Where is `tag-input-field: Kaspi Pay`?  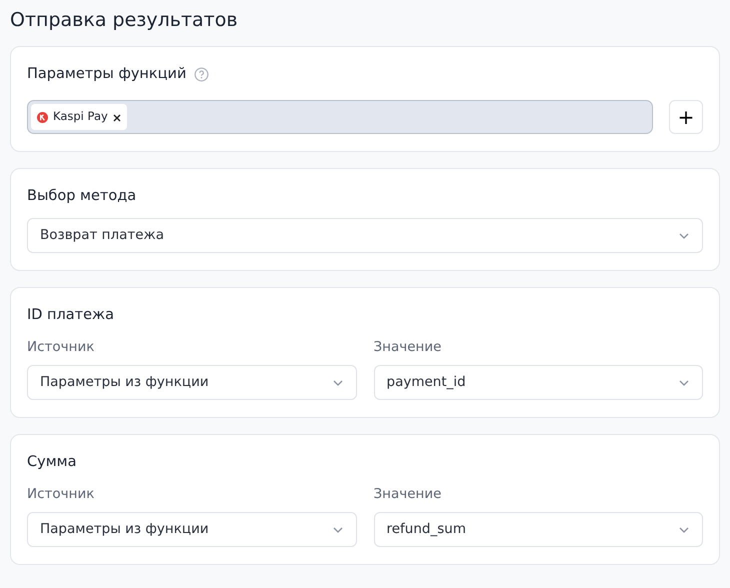
tag-input-field: Kaspi Pay is located at coordinates (340, 117).